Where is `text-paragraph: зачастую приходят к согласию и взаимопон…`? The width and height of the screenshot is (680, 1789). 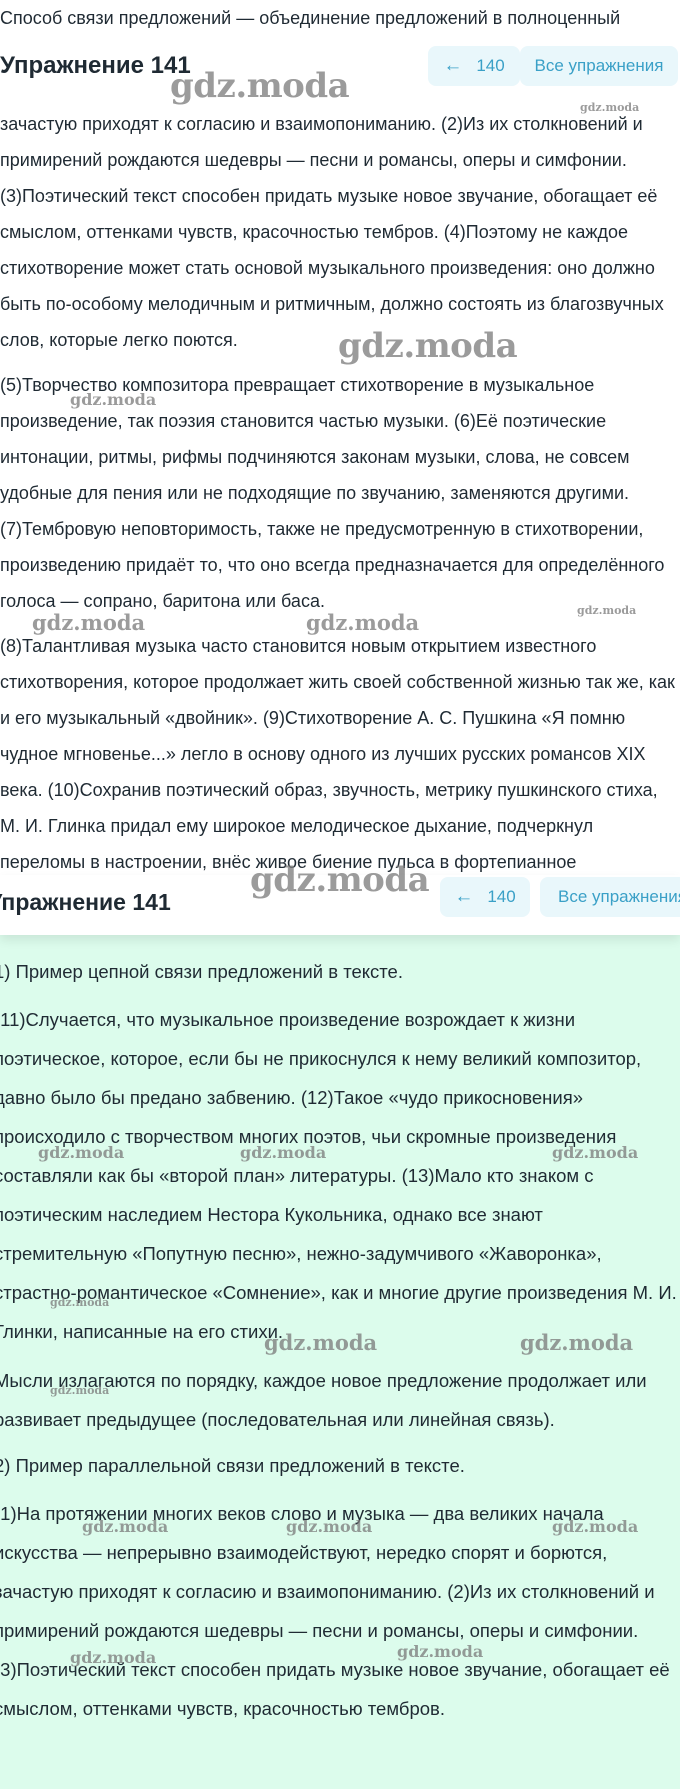
text-paragraph: зачастую приходят к согласию и взаимопон… is located at coordinates (332, 232).